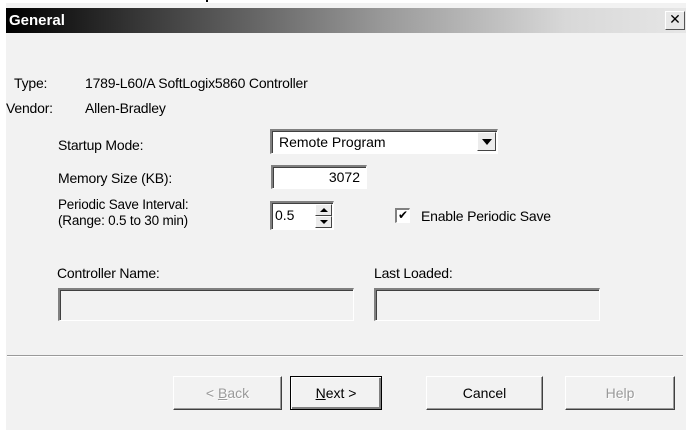 The image size is (689, 431). Describe the element at coordinates (101, 145) in the screenshot. I see `startup-mode-label: Startup Mode:` at that location.